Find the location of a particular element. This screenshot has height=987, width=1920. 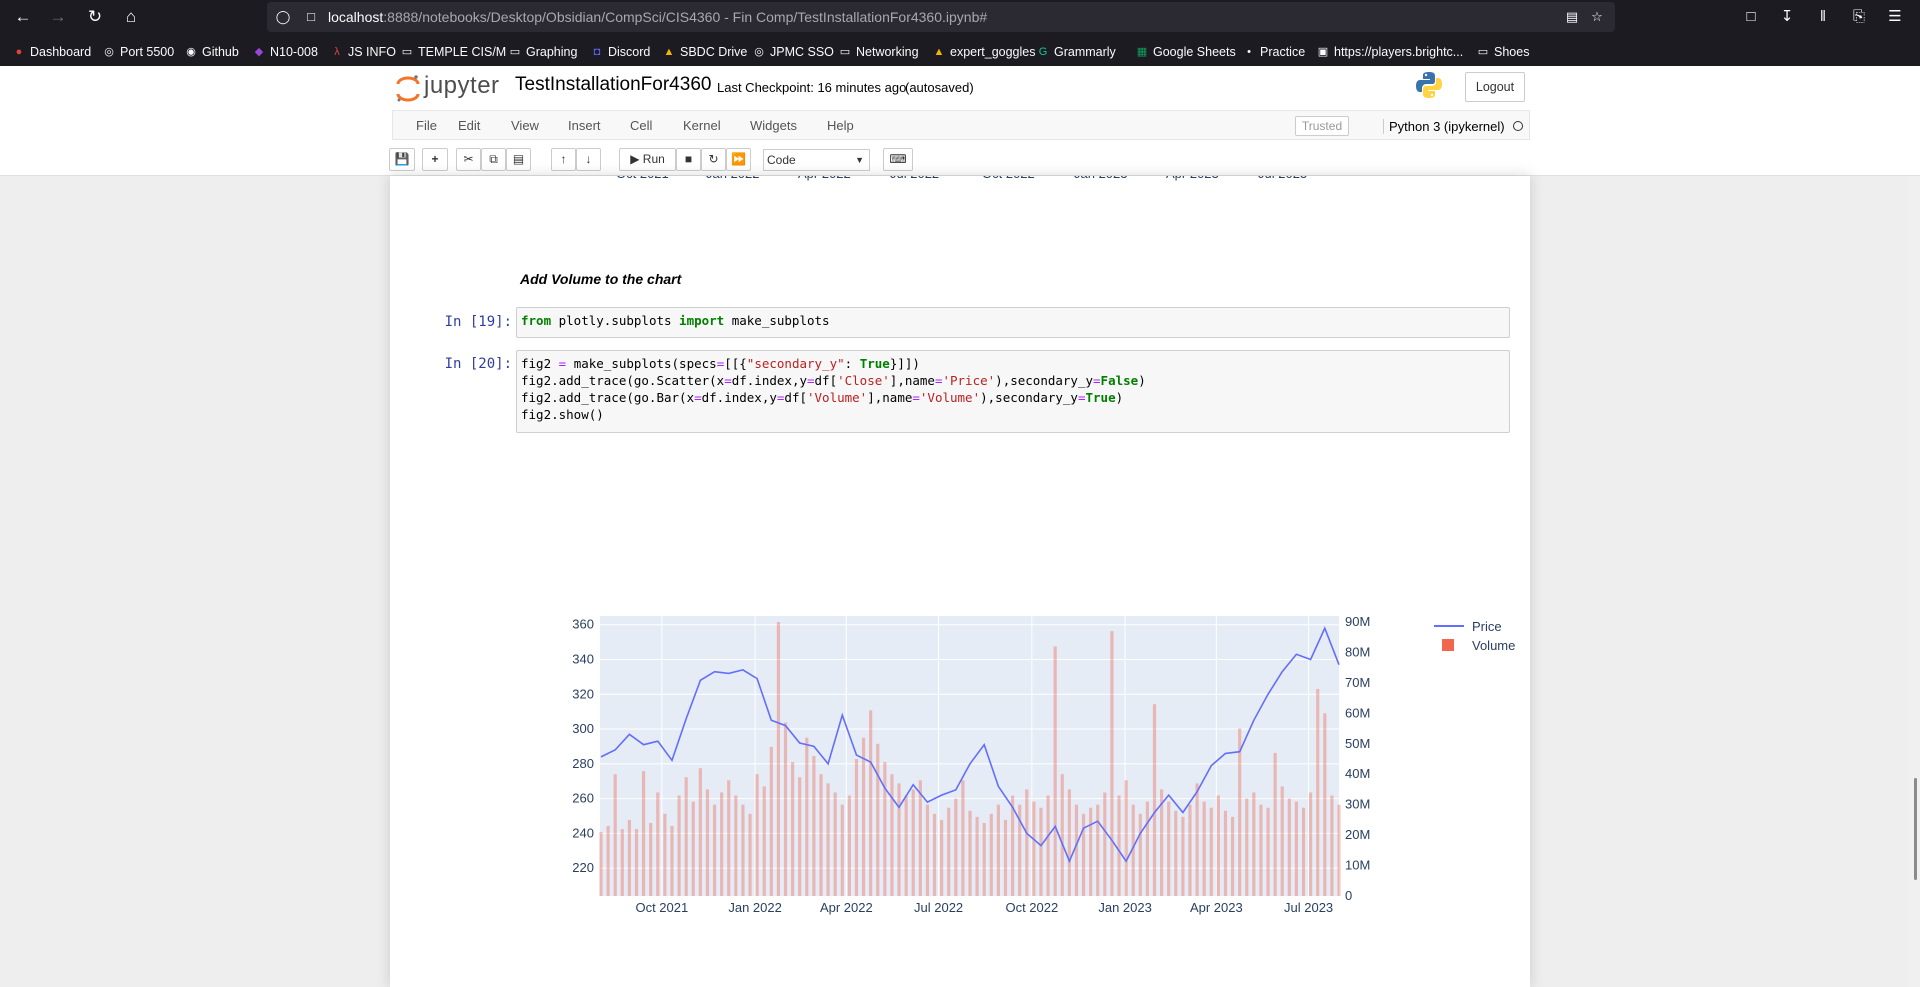

keyboard-icon: ⌨ is located at coordinates (898, 159).